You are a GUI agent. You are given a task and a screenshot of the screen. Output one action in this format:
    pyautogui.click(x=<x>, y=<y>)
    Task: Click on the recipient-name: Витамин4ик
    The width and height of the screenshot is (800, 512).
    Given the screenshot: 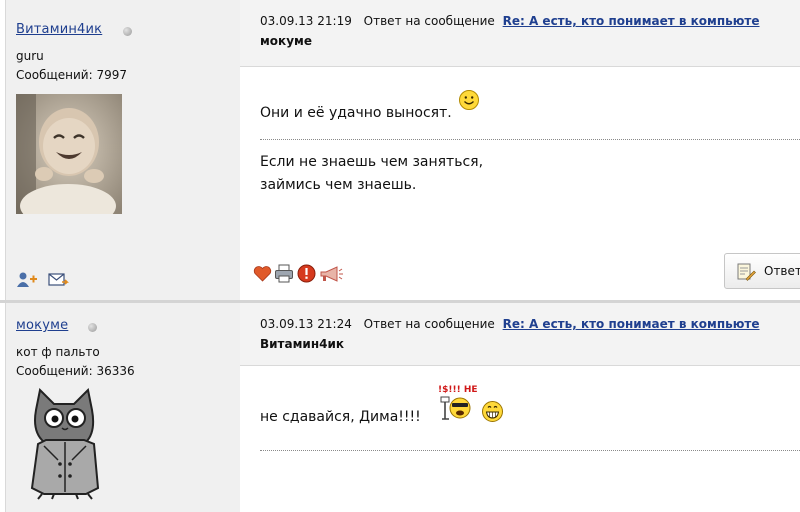 What is the action you would take?
    pyautogui.click(x=302, y=344)
    